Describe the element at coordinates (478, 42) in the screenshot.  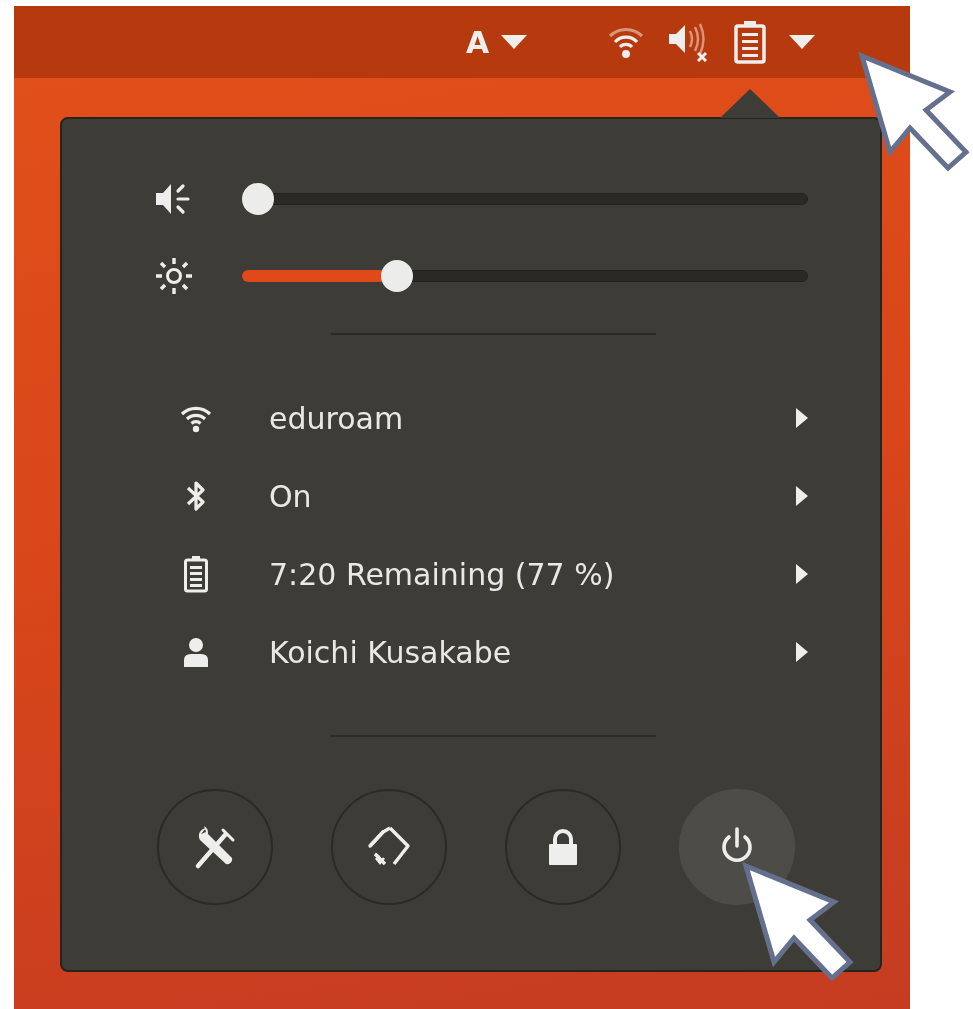
I see `input-method-indicator: A` at that location.